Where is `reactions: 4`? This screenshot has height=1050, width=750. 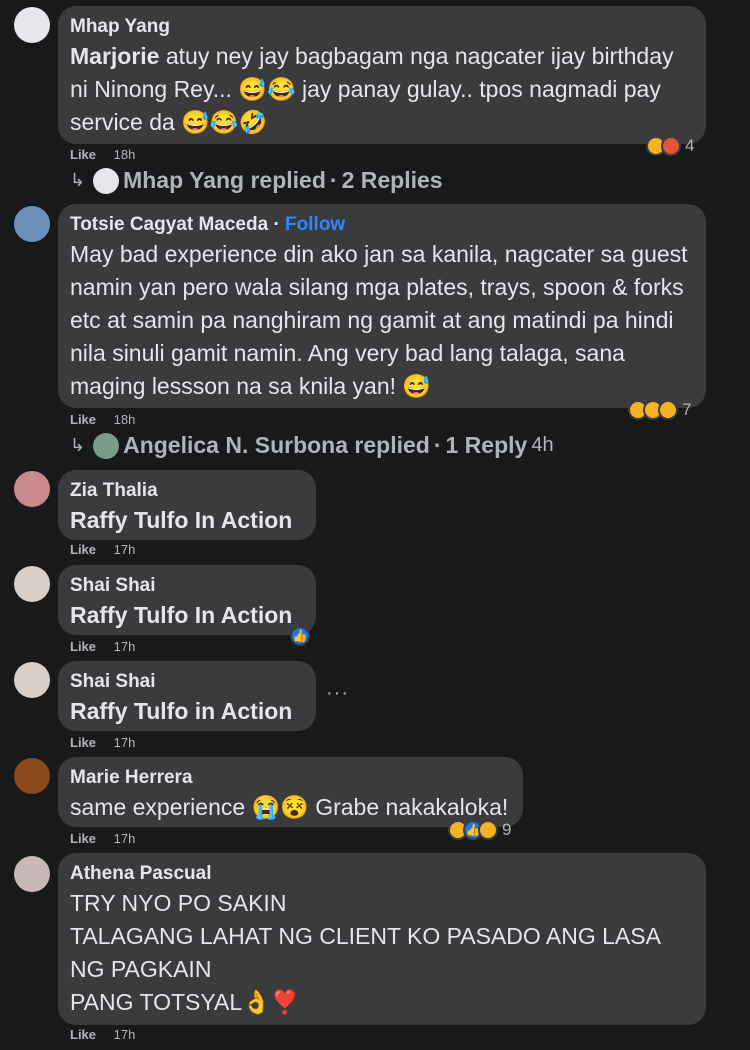
reactions: 4 is located at coordinates (670, 146).